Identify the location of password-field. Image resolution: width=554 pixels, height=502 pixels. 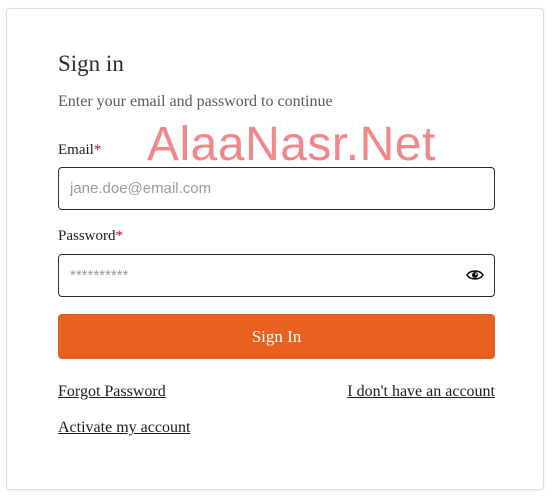
(276, 275).